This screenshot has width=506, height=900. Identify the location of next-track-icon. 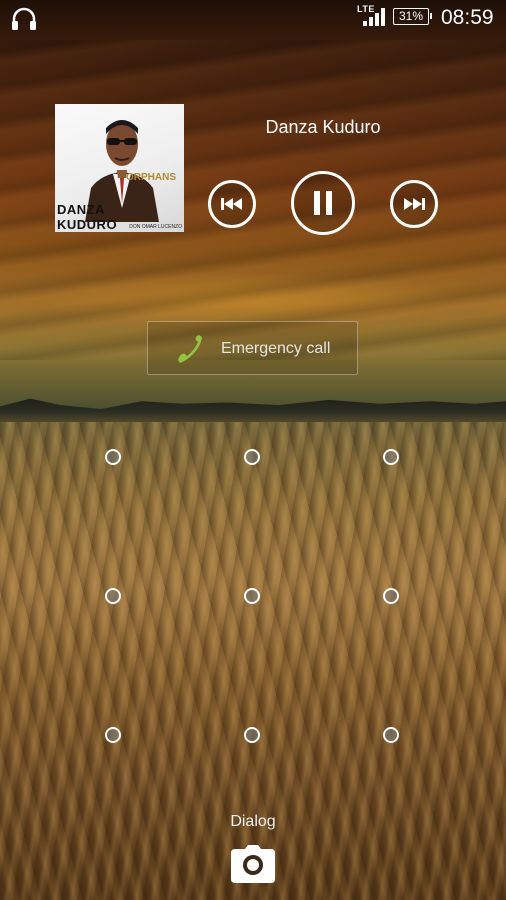
(414, 204).